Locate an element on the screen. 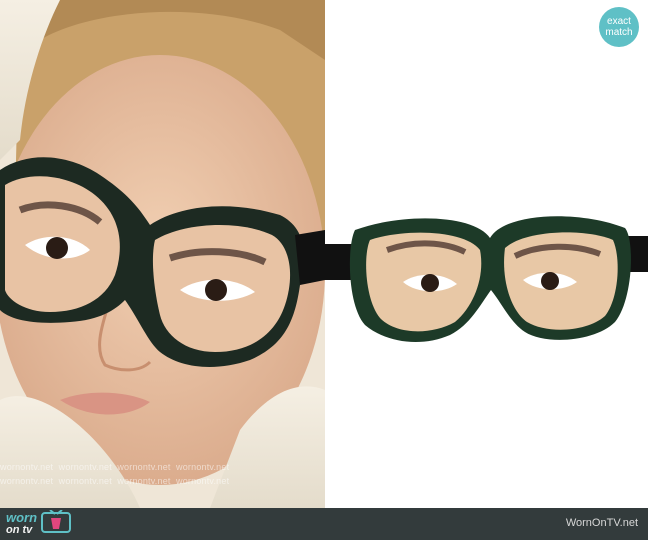  logo-bottom-text: on tv is located at coordinates (19, 530).